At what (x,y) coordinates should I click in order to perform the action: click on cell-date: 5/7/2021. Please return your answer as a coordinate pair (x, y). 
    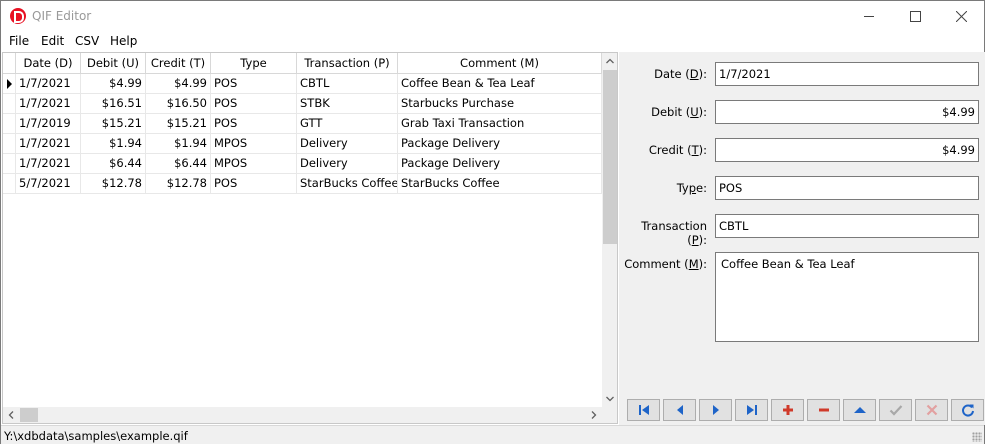
    Looking at the image, I should click on (48, 184).